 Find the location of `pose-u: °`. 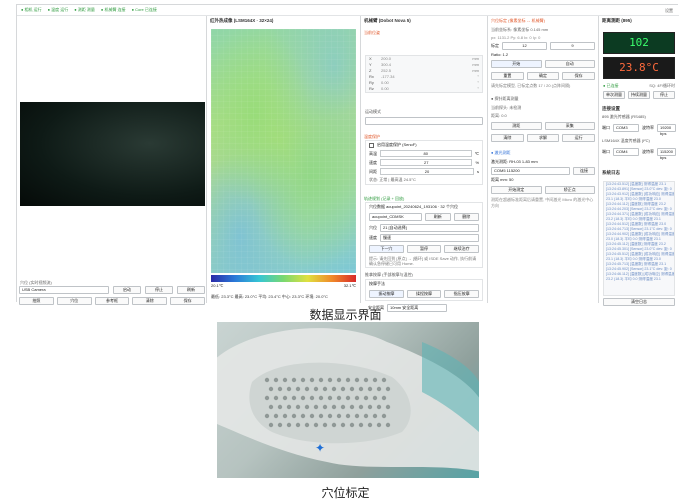

pose-u: ° is located at coordinates (478, 88).